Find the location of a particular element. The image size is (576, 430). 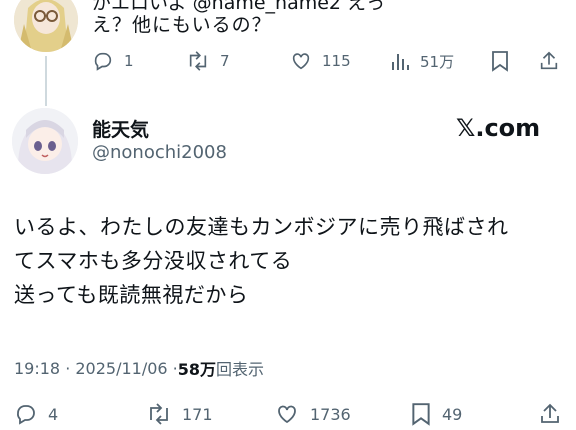

tweet-meta: 19:18 · 2025/11/06 · 58万 回表示 is located at coordinates (139, 368).